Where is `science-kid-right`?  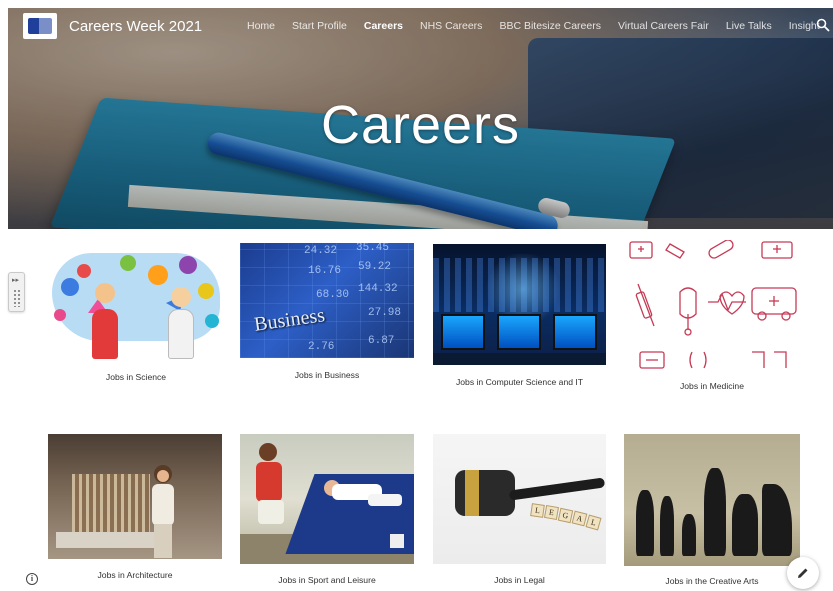
science-kid-right is located at coordinates (181, 334).